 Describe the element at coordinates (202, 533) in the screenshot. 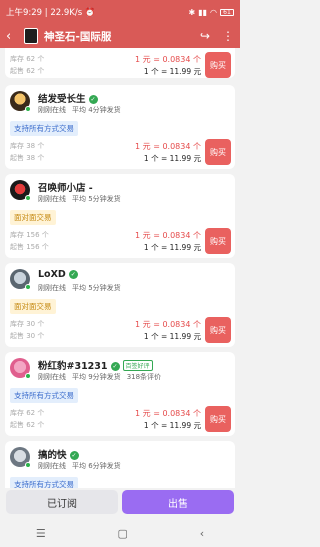

I see `nav-back-icon: ‹` at that location.